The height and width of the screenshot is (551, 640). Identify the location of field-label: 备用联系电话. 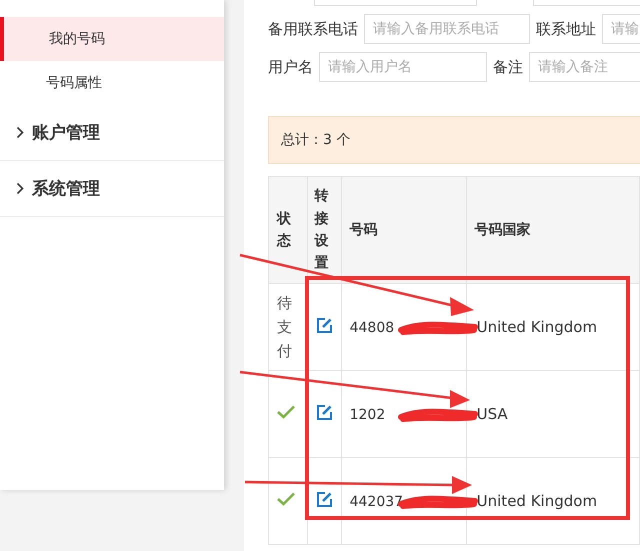
(313, 29).